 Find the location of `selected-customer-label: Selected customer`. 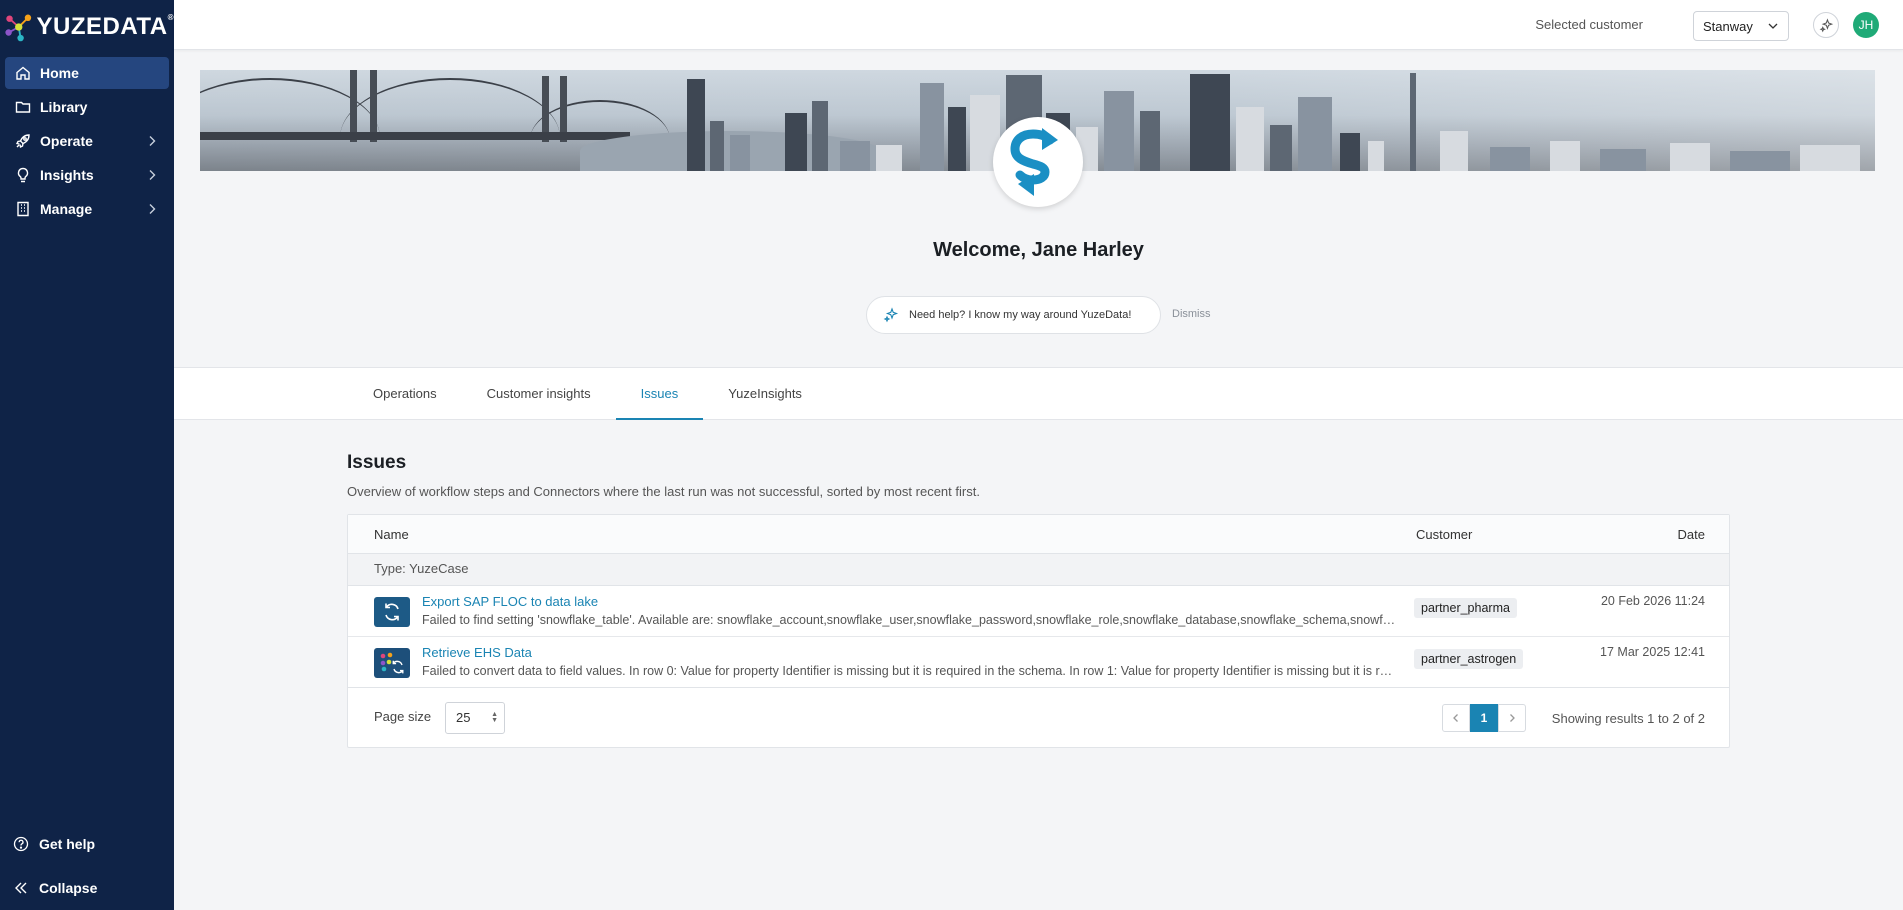

selected-customer-label: Selected customer is located at coordinates (1589, 24).